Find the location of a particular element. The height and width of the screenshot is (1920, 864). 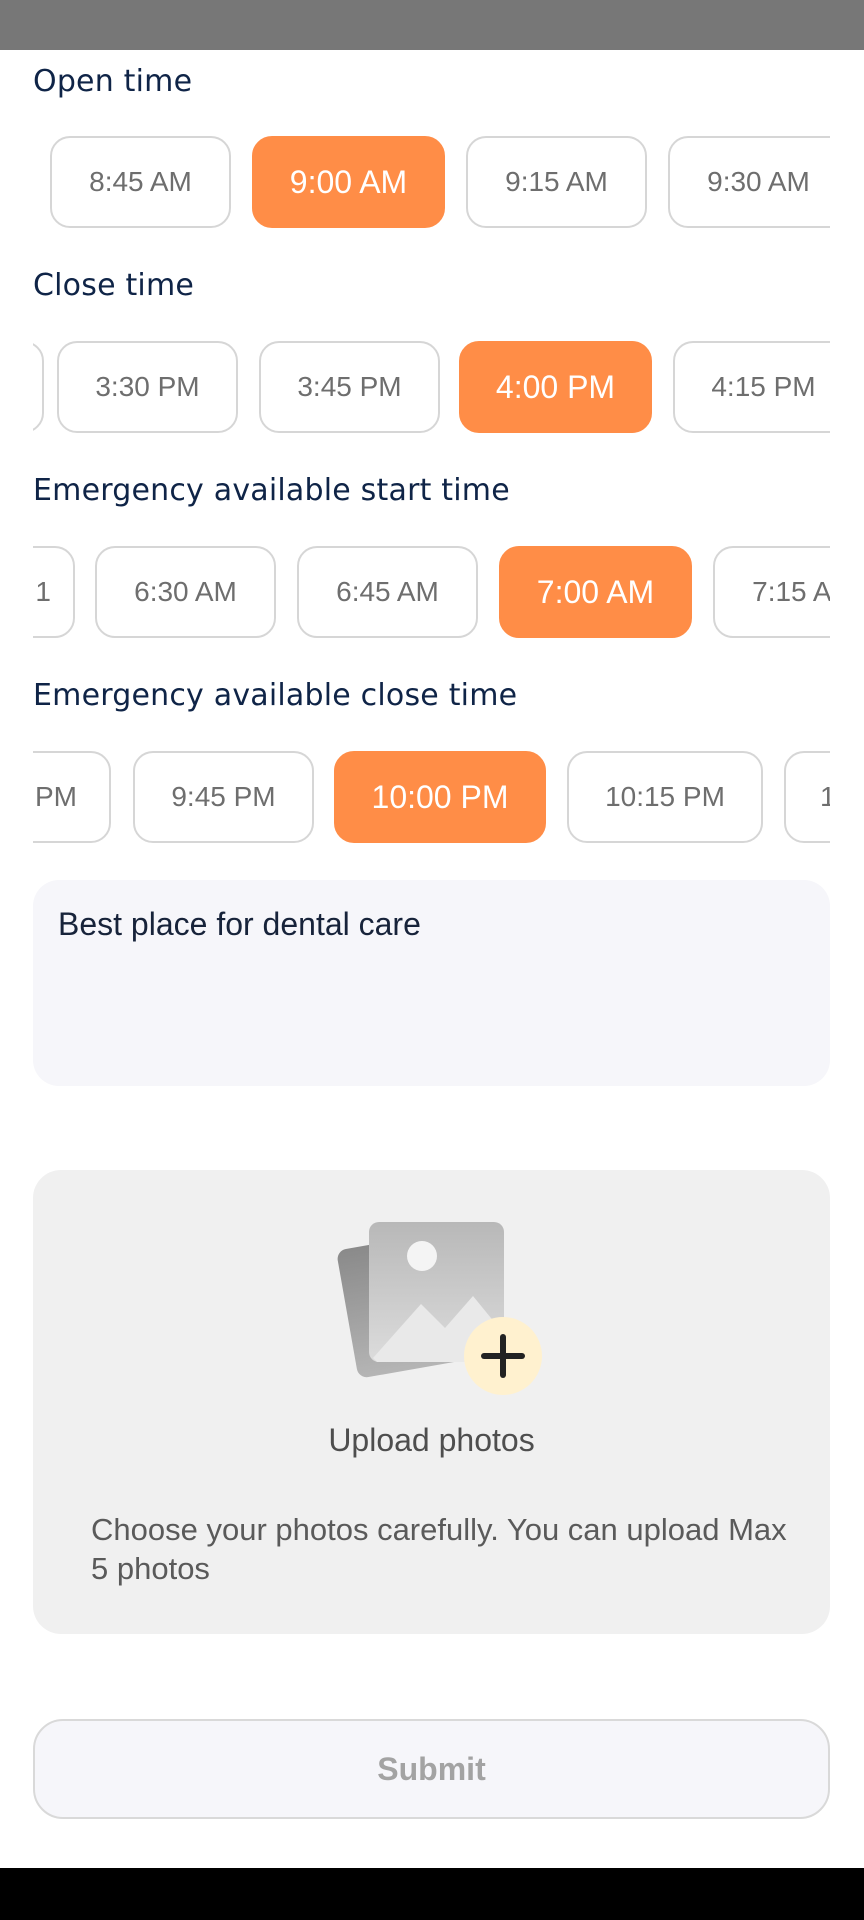

description-textarea: Best place for dental care is located at coordinates (431, 983).